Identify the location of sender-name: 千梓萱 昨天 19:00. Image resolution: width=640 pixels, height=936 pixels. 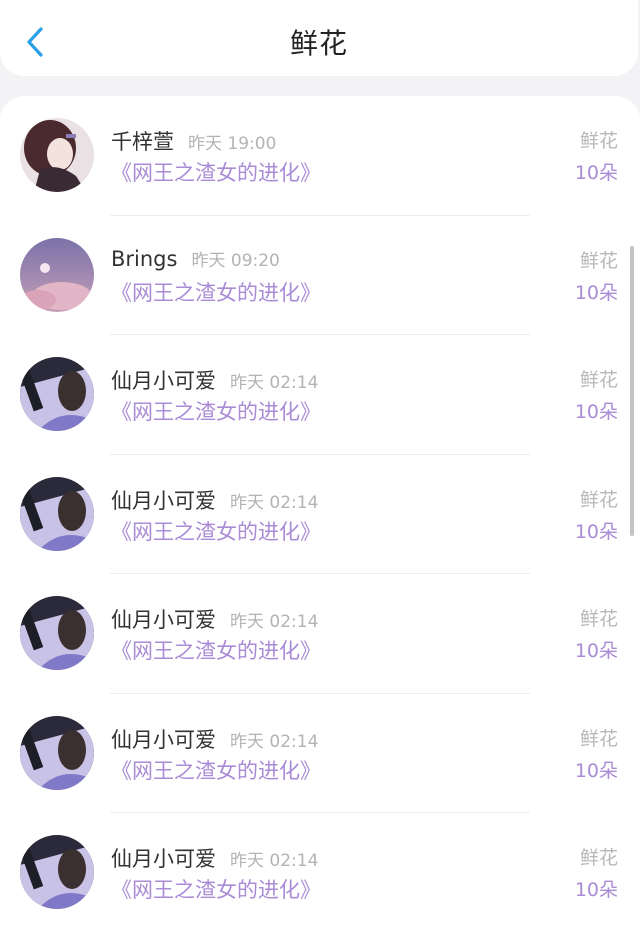
(194, 142).